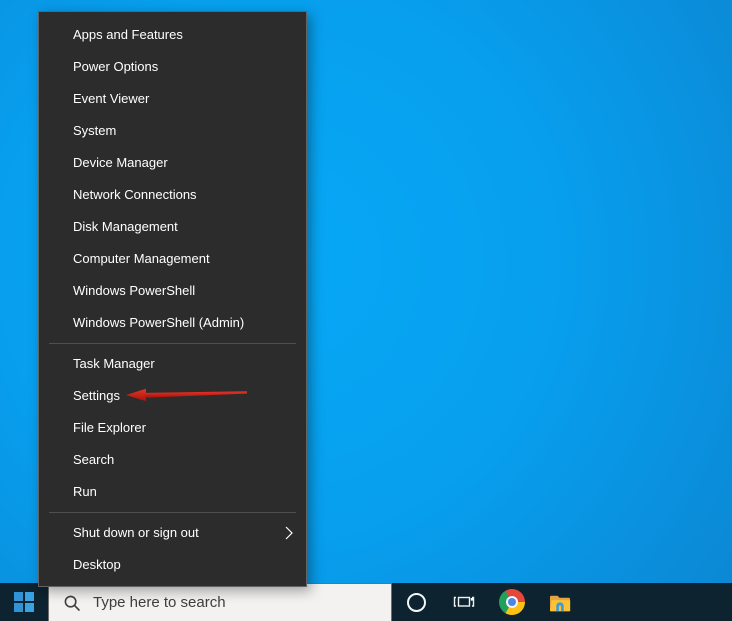 This screenshot has width=732, height=621. I want to click on file-explorer-icon, so click(560, 603).